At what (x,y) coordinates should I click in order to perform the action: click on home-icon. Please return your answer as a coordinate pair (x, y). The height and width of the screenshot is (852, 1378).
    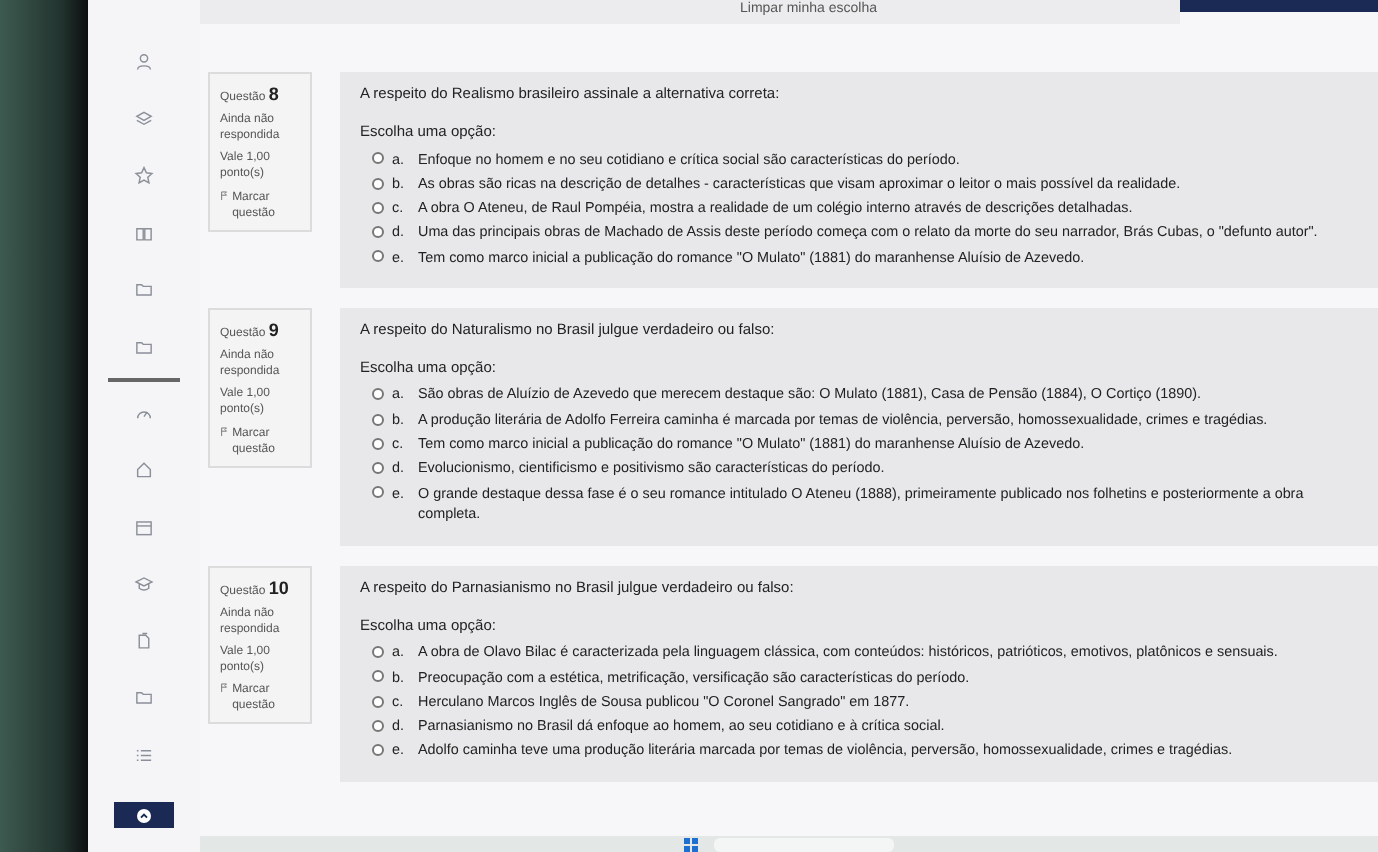
    Looking at the image, I should click on (144, 470).